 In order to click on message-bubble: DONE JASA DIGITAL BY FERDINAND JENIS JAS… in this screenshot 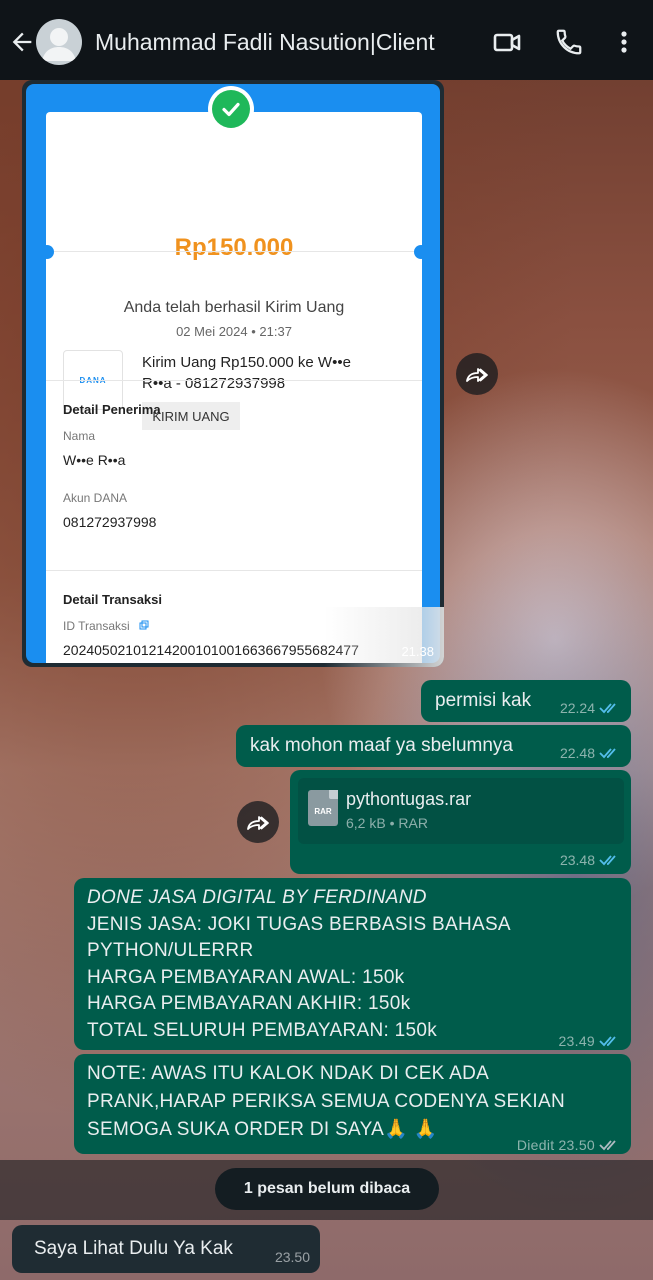, I will do `click(352, 964)`.